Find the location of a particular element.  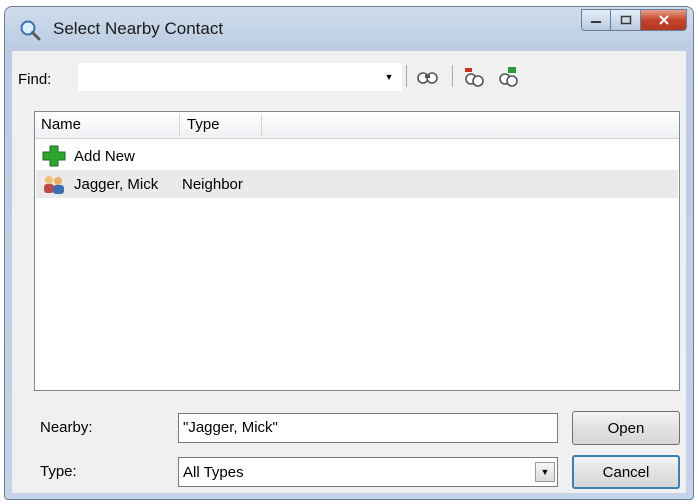

minimize-icon is located at coordinates (596, 22).